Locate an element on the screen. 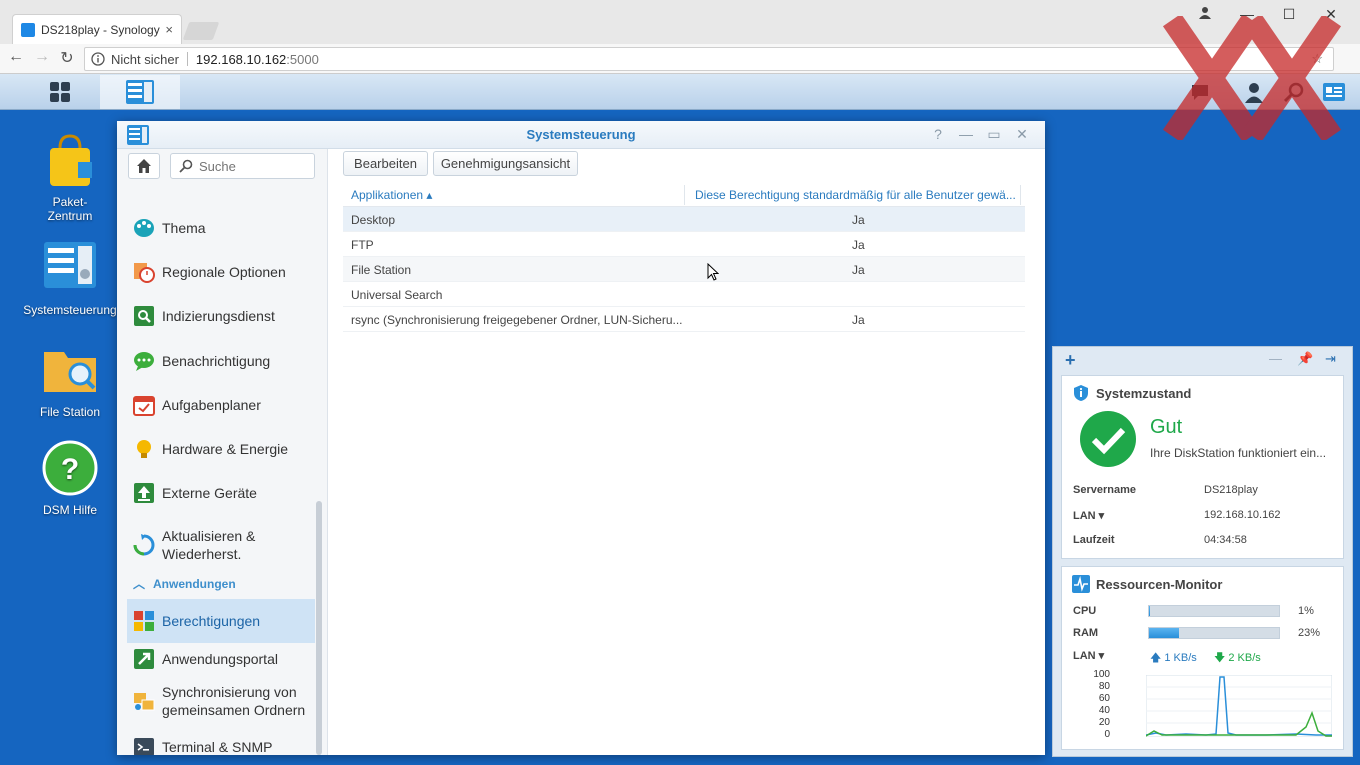 The width and height of the screenshot is (1360, 765). edit-button: Bearbeiten is located at coordinates (385, 163).